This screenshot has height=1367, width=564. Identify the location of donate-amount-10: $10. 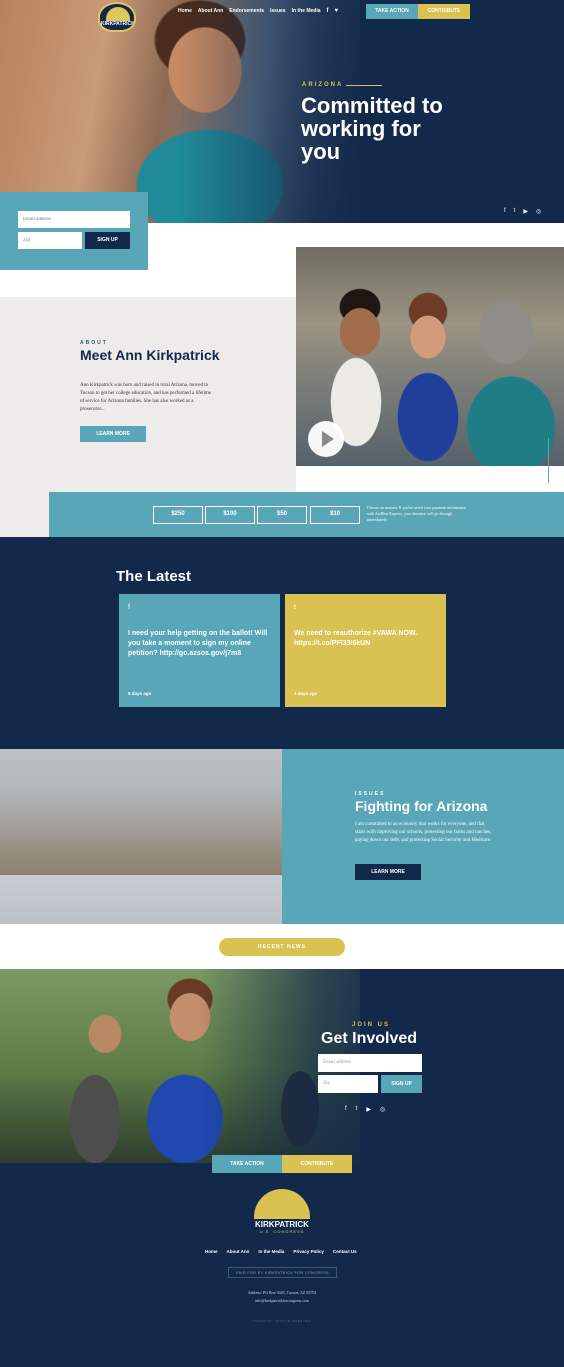
(335, 515).